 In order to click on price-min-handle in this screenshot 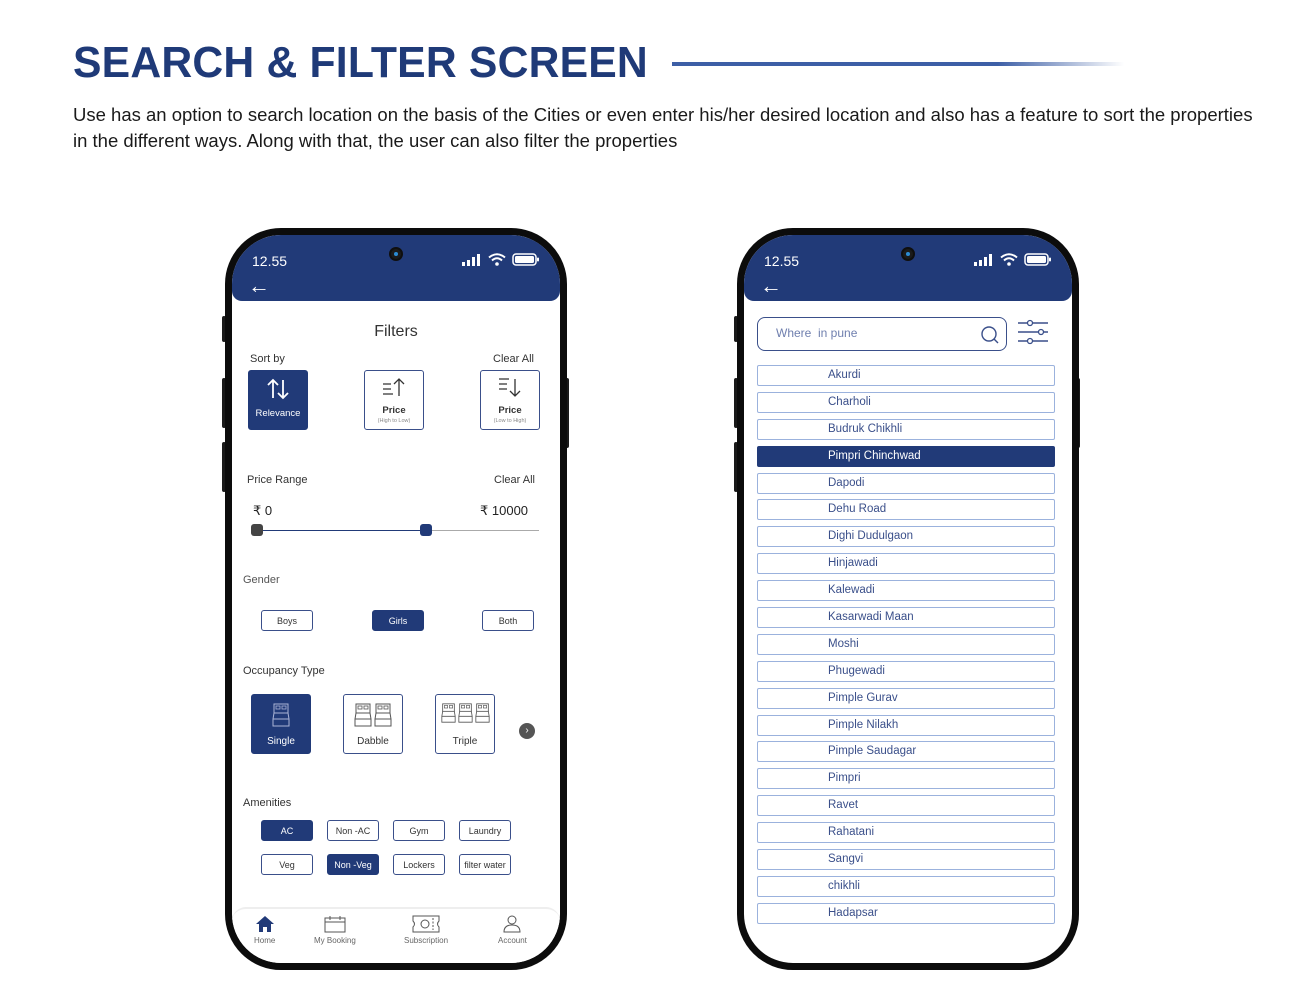, I will do `click(257, 530)`.